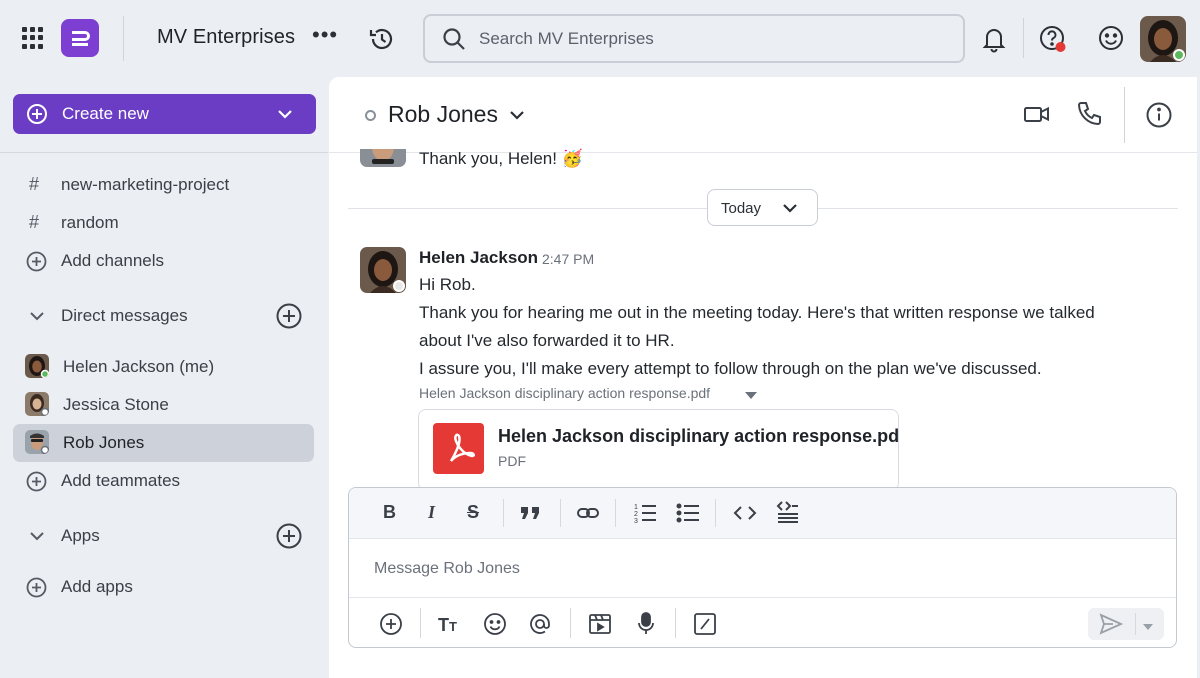 This screenshot has height=678, width=1200. Describe the element at coordinates (1111, 40) in the screenshot. I see `emoji-status-icon` at that location.